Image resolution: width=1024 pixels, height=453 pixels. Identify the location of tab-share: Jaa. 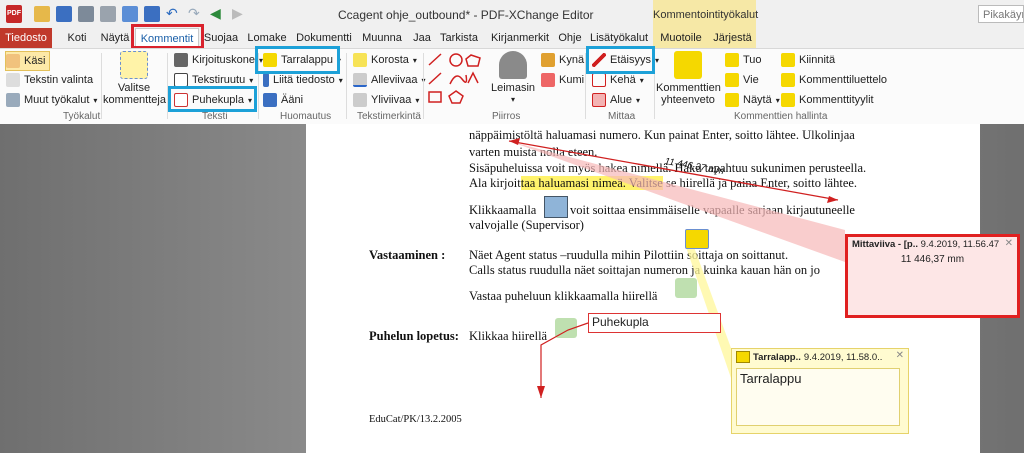
(422, 38).